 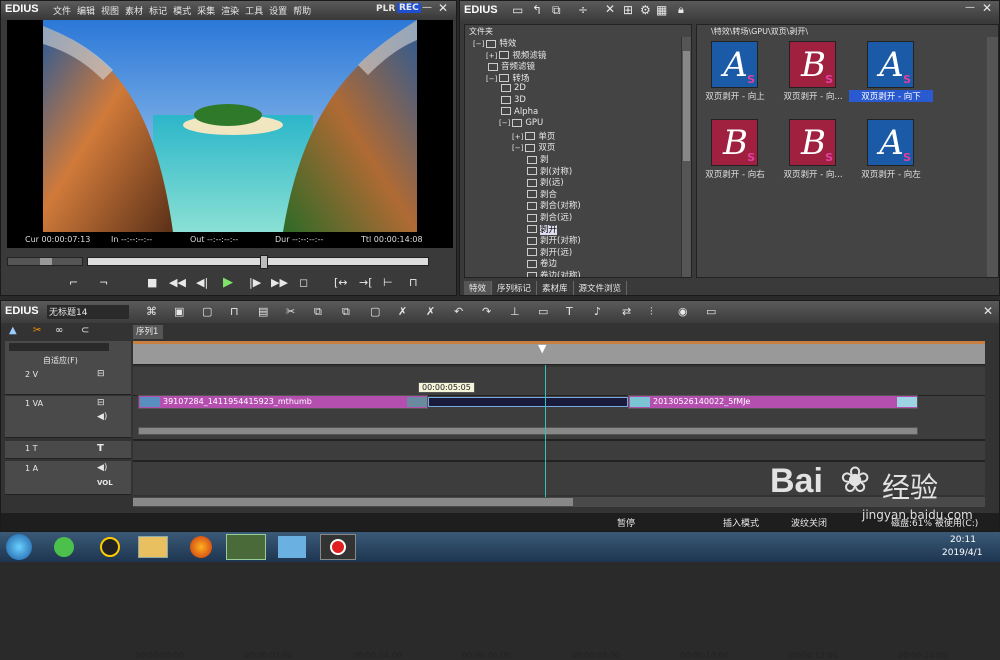 I want to click on playhead-marker: ▼, so click(x=542, y=348).